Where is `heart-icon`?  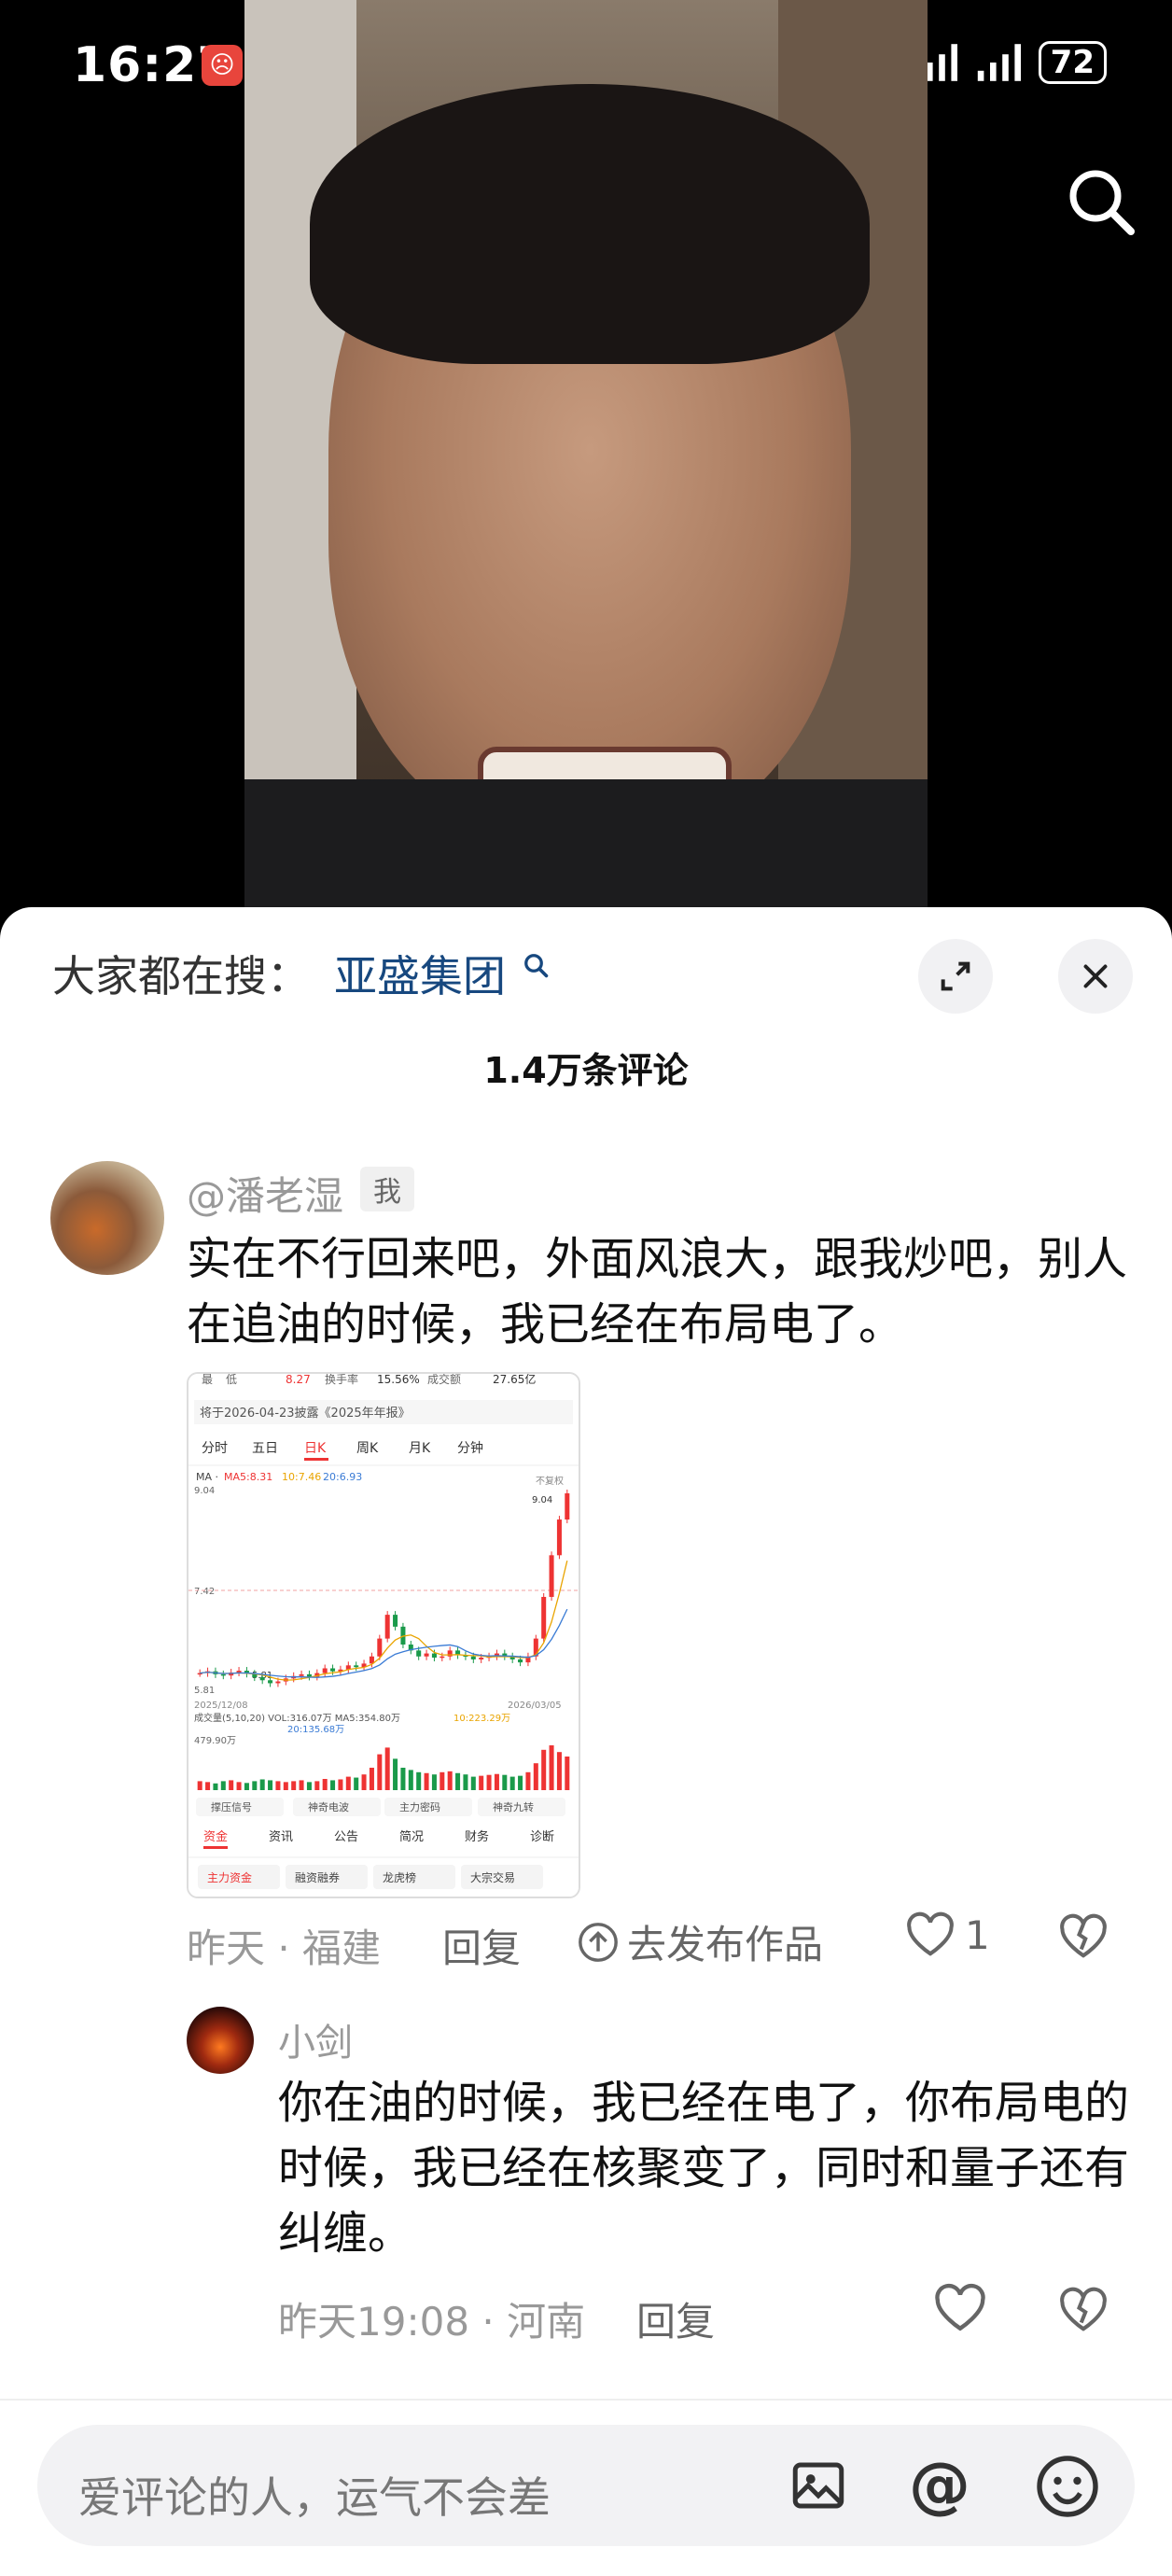
heart-icon is located at coordinates (960, 2308).